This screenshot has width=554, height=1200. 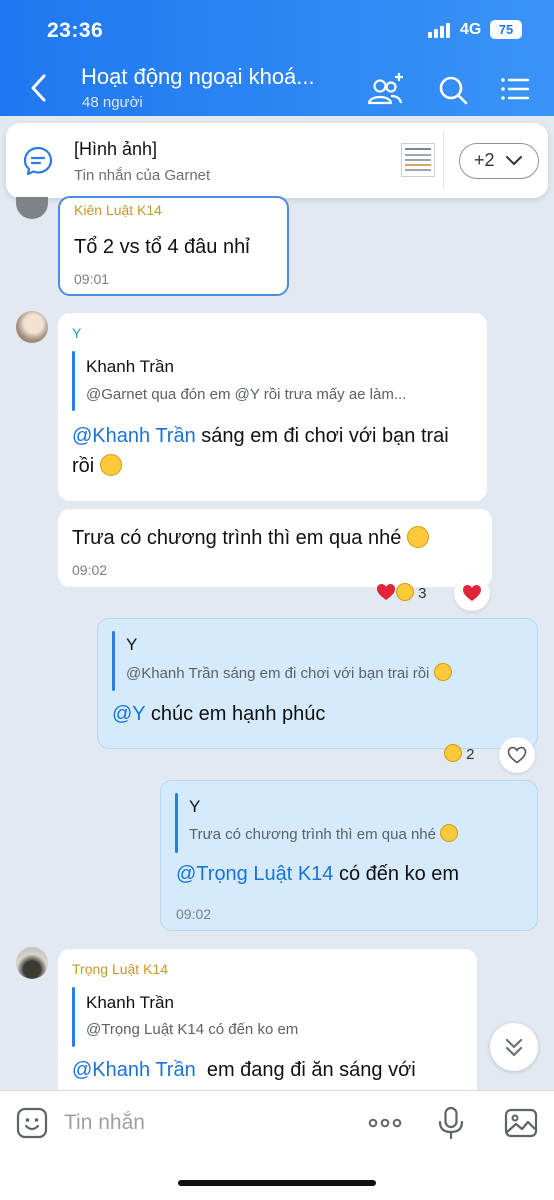 I want to click on menu-list-icon, so click(x=516, y=90).